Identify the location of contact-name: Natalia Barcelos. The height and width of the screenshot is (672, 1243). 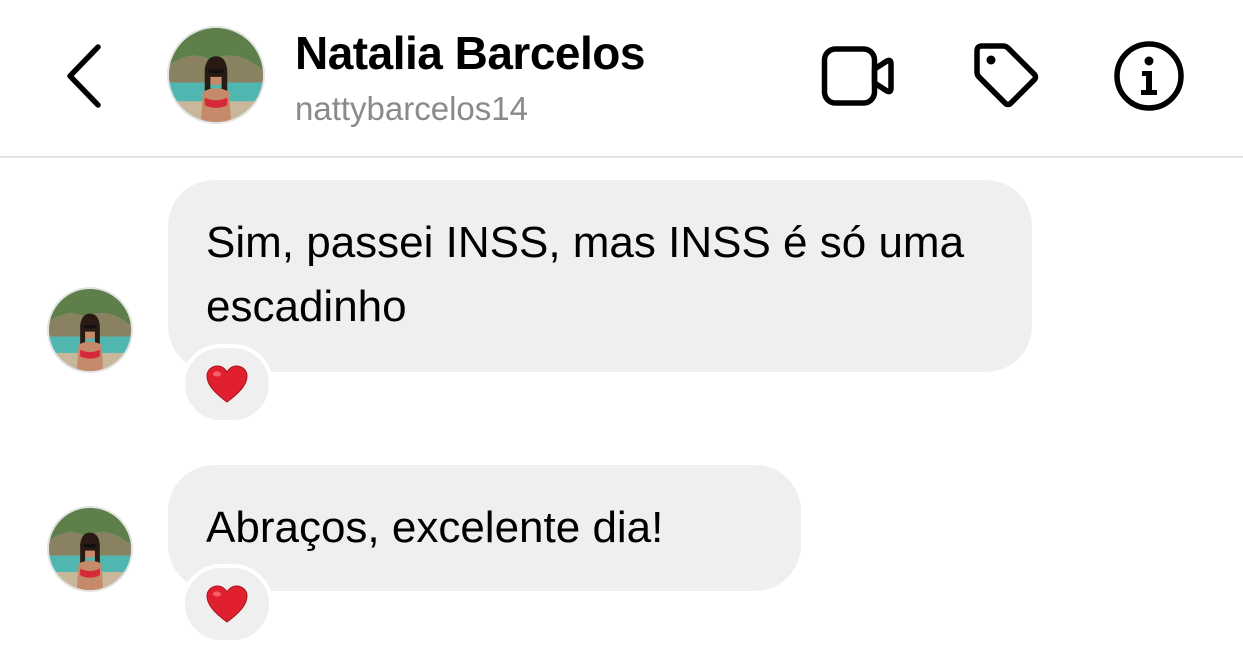
(470, 53).